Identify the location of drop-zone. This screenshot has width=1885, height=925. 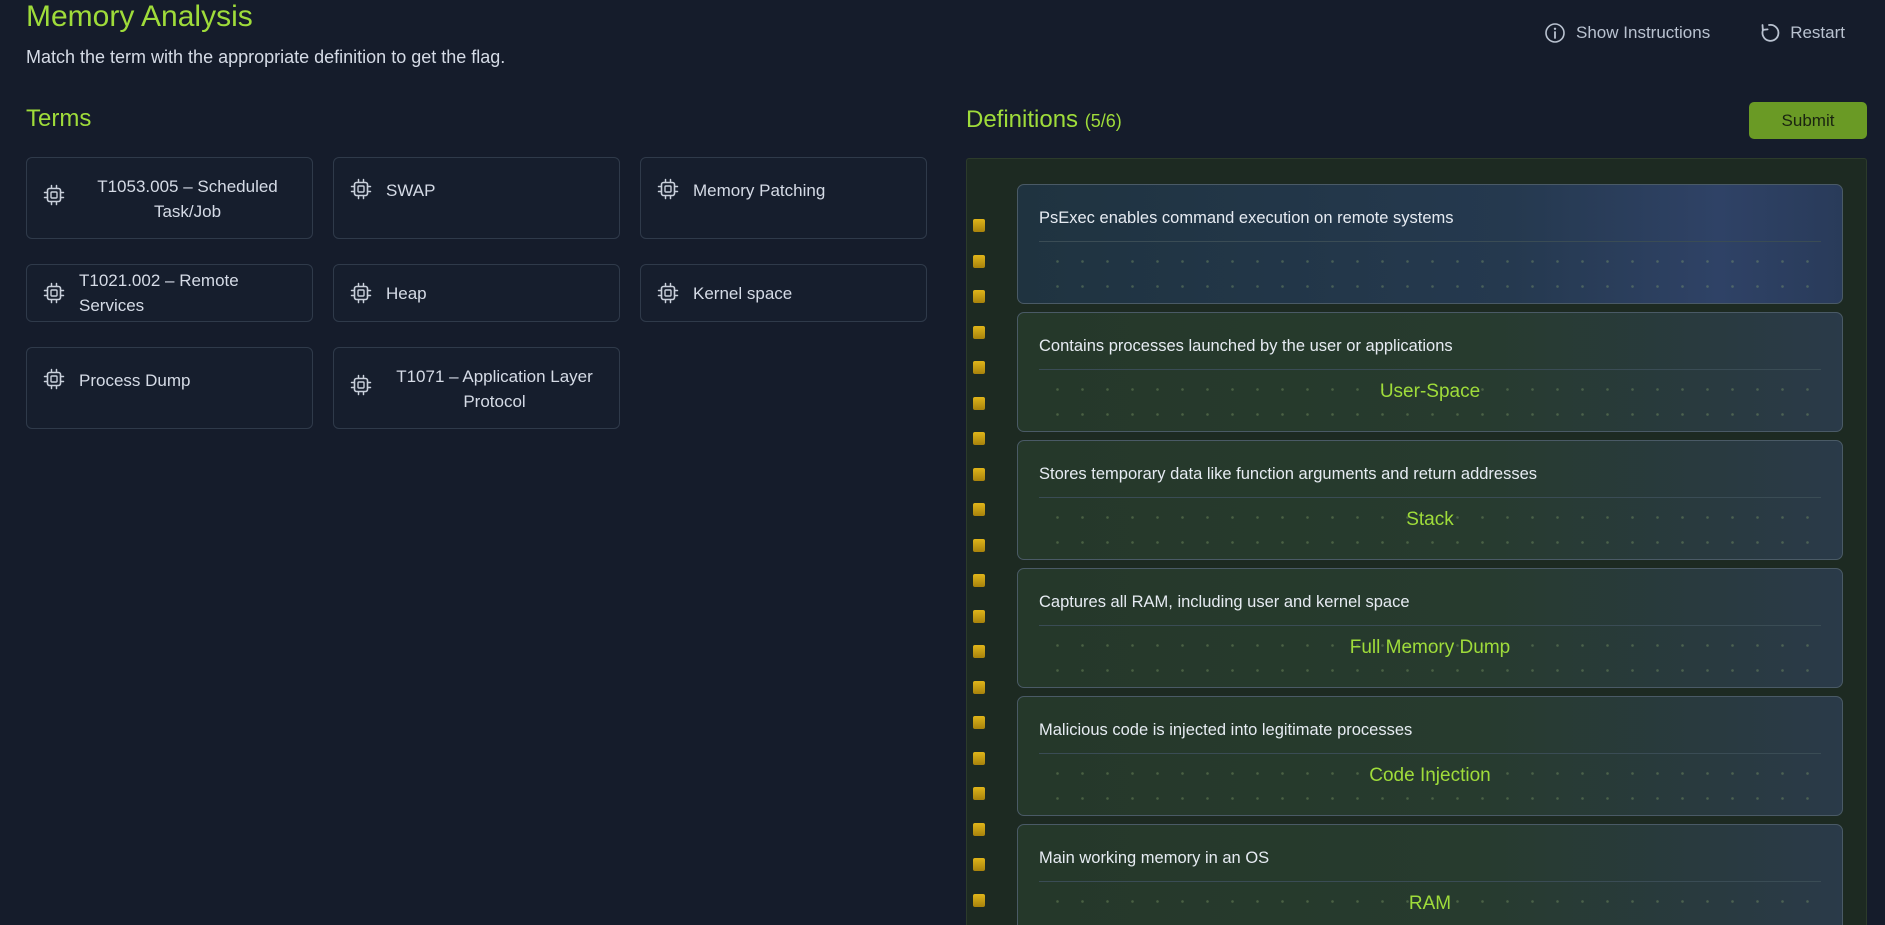
(1430, 271).